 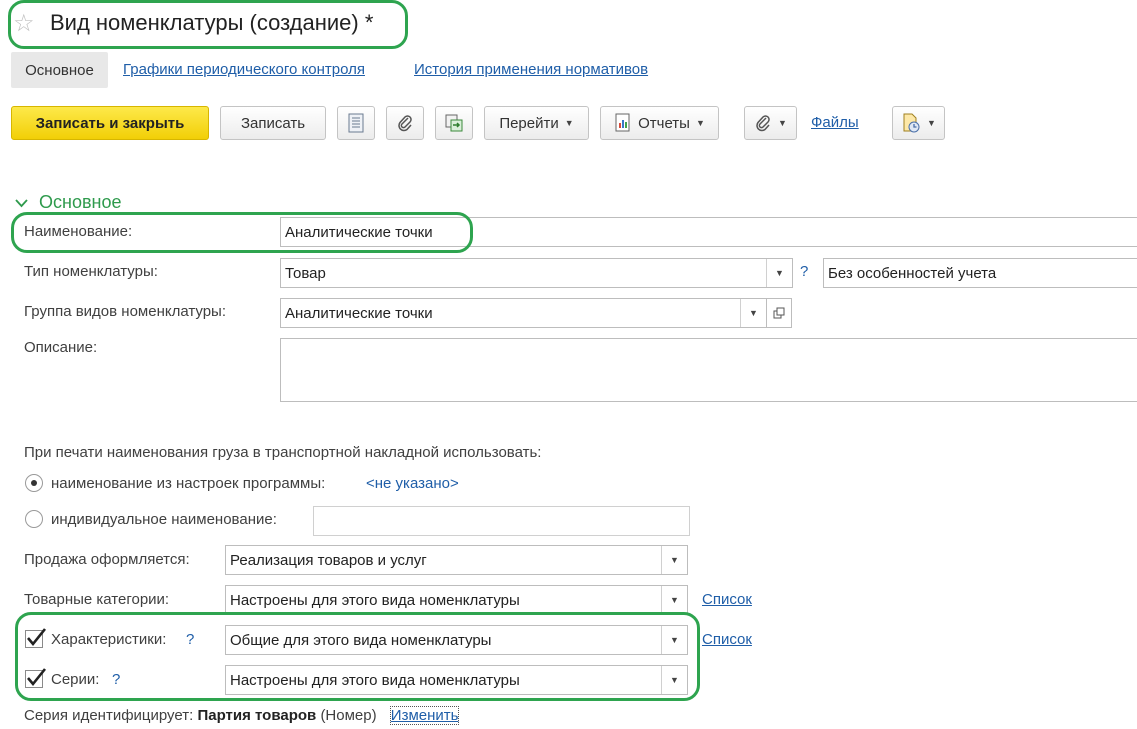 I want to click on section-header-main: Основное, so click(x=68, y=202).